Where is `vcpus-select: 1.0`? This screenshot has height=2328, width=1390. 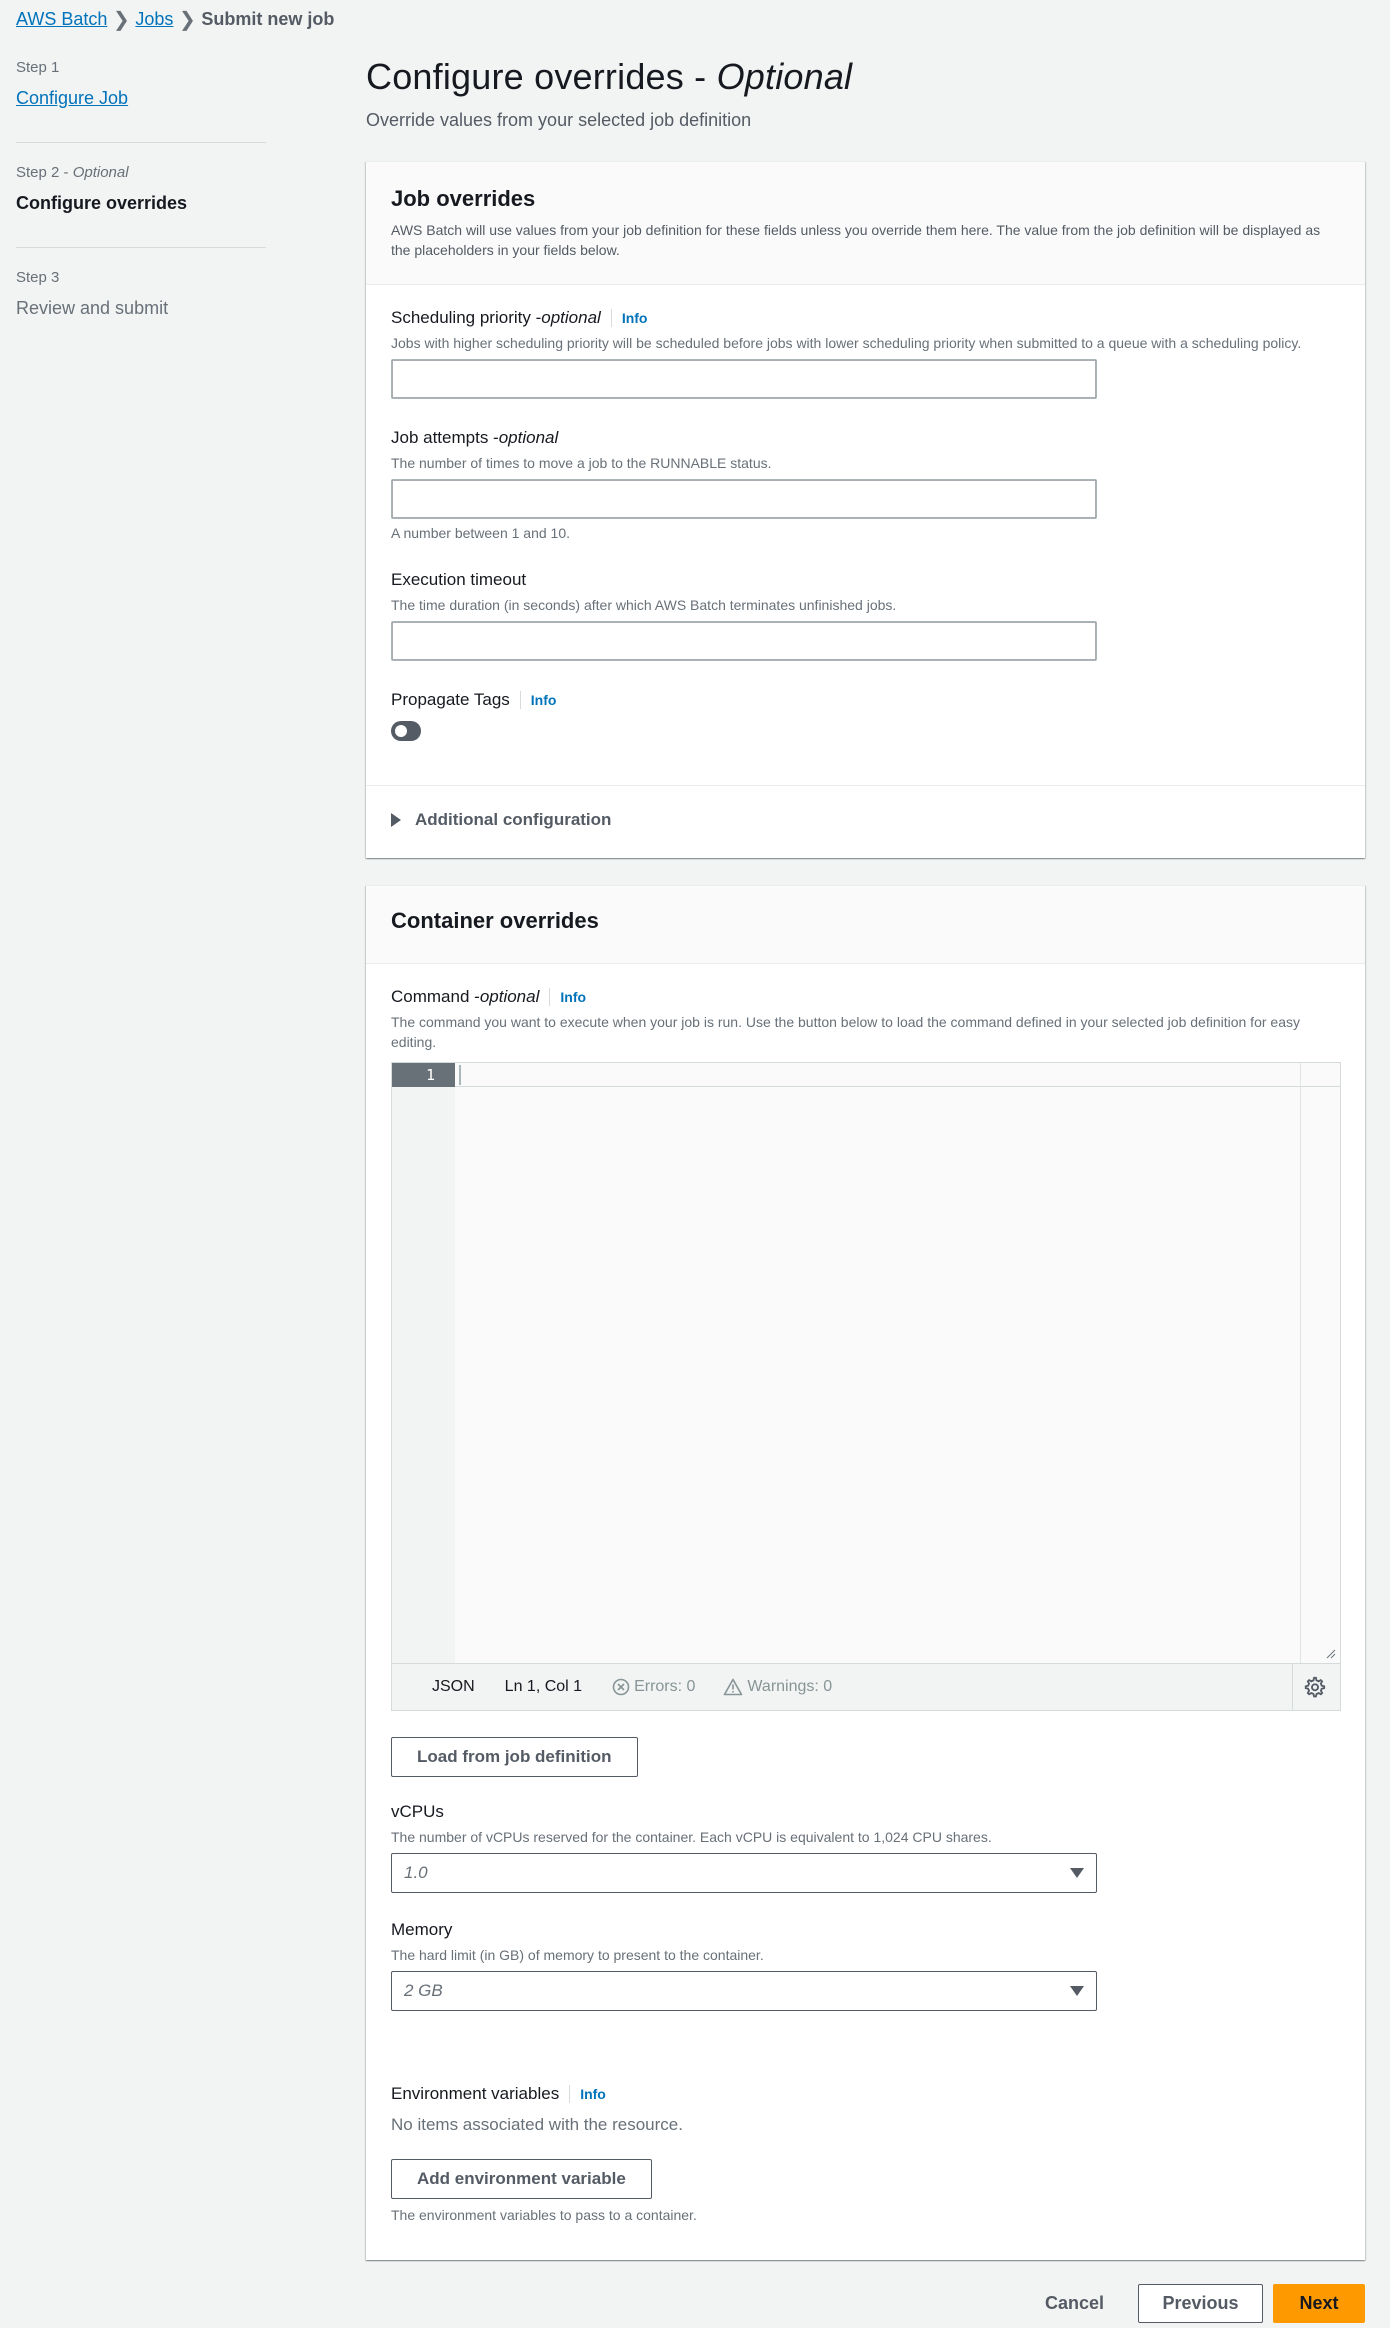 vcpus-select: 1.0 is located at coordinates (744, 1873).